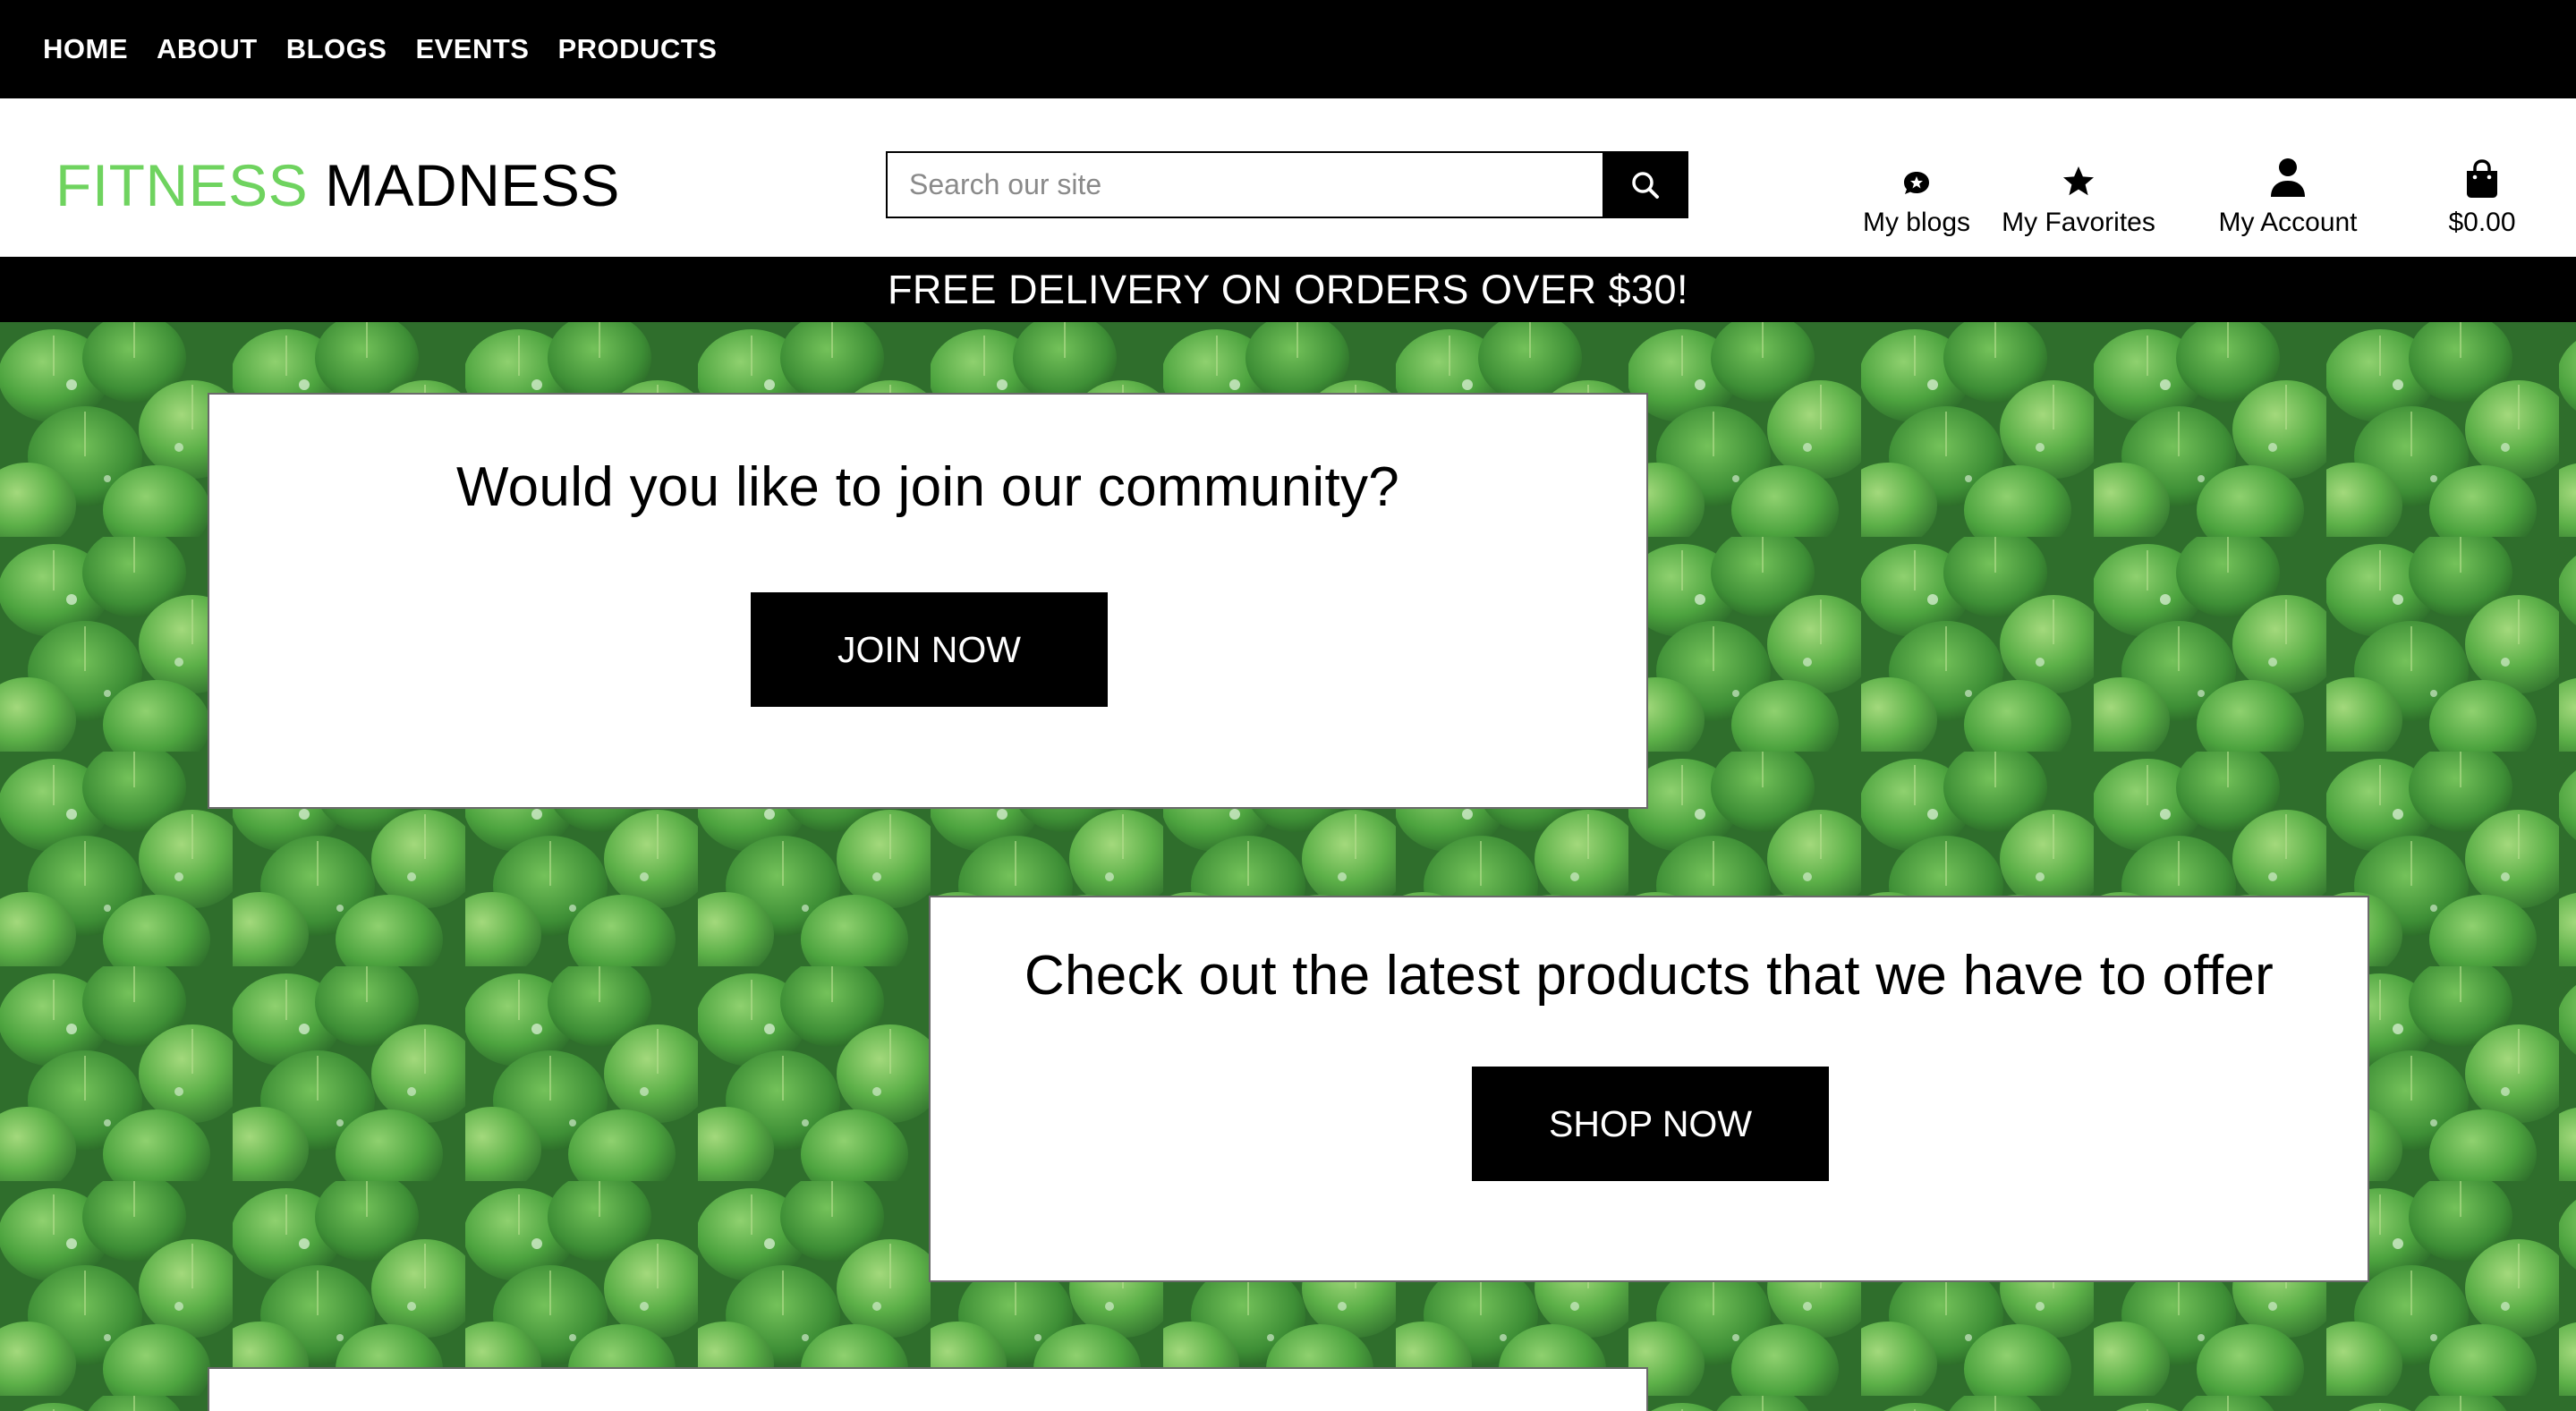  What do you see at coordinates (1650, 1124) in the screenshot?
I see `shop-now-button: SHOP NOW` at bounding box center [1650, 1124].